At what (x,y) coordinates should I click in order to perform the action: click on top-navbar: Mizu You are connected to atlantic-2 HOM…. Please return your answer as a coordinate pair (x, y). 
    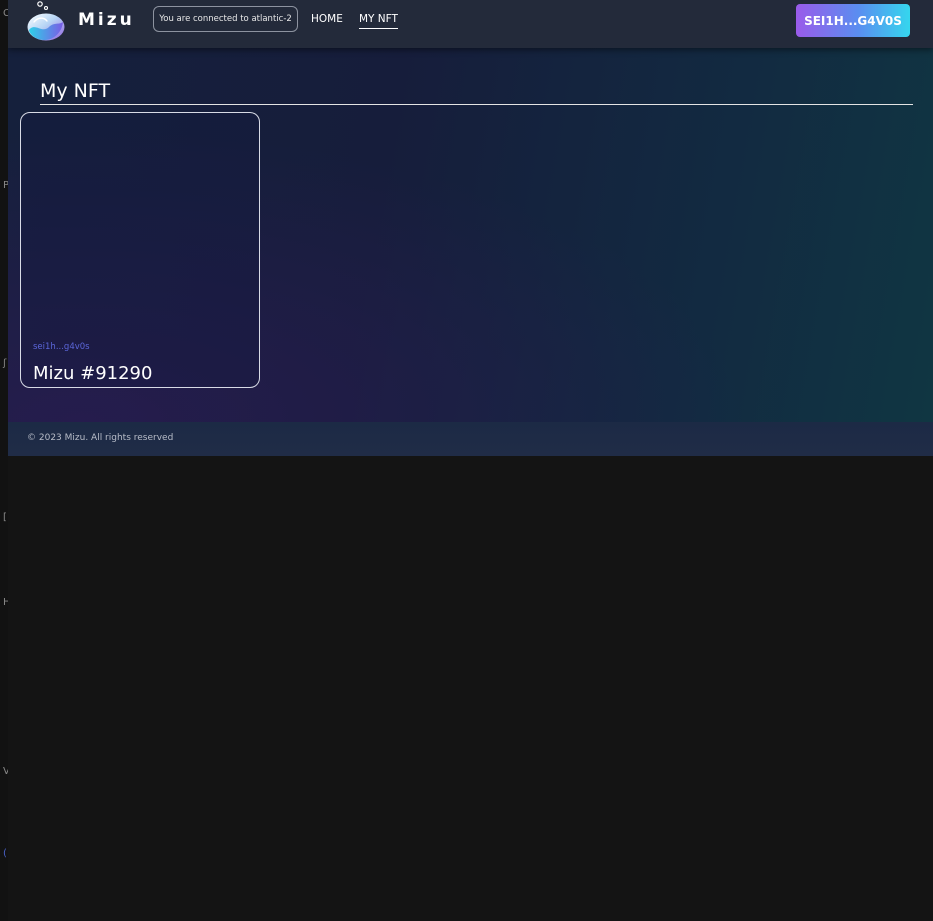
    Looking at the image, I should click on (470, 24).